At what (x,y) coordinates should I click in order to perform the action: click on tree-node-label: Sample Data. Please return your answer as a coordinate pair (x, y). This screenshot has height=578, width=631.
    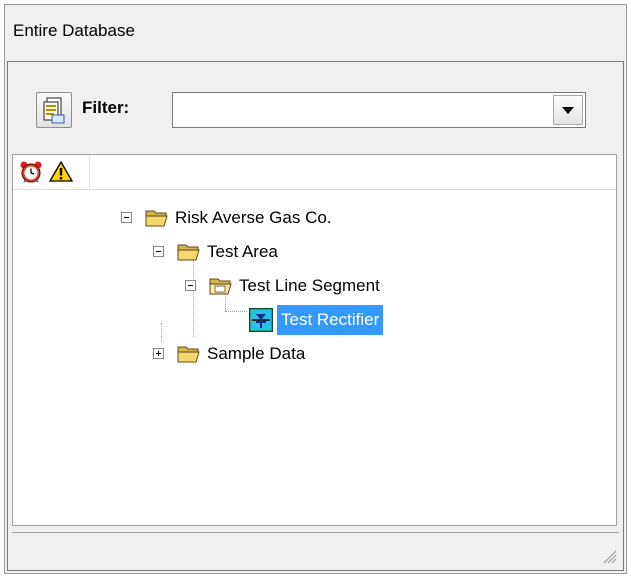
    Looking at the image, I should click on (256, 353).